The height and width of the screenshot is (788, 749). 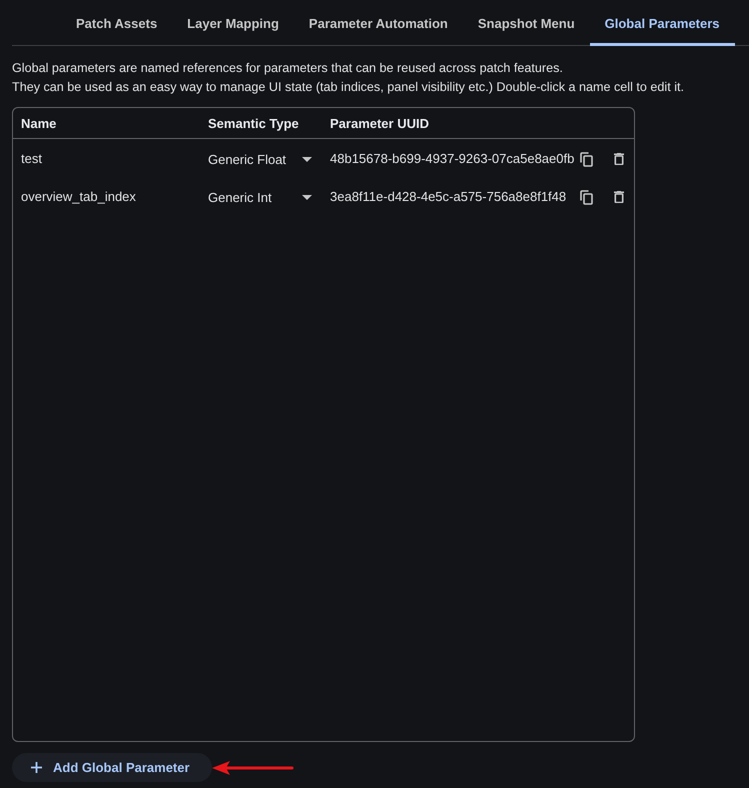 I want to click on semantic-type-select: Generic Float, so click(x=260, y=159).